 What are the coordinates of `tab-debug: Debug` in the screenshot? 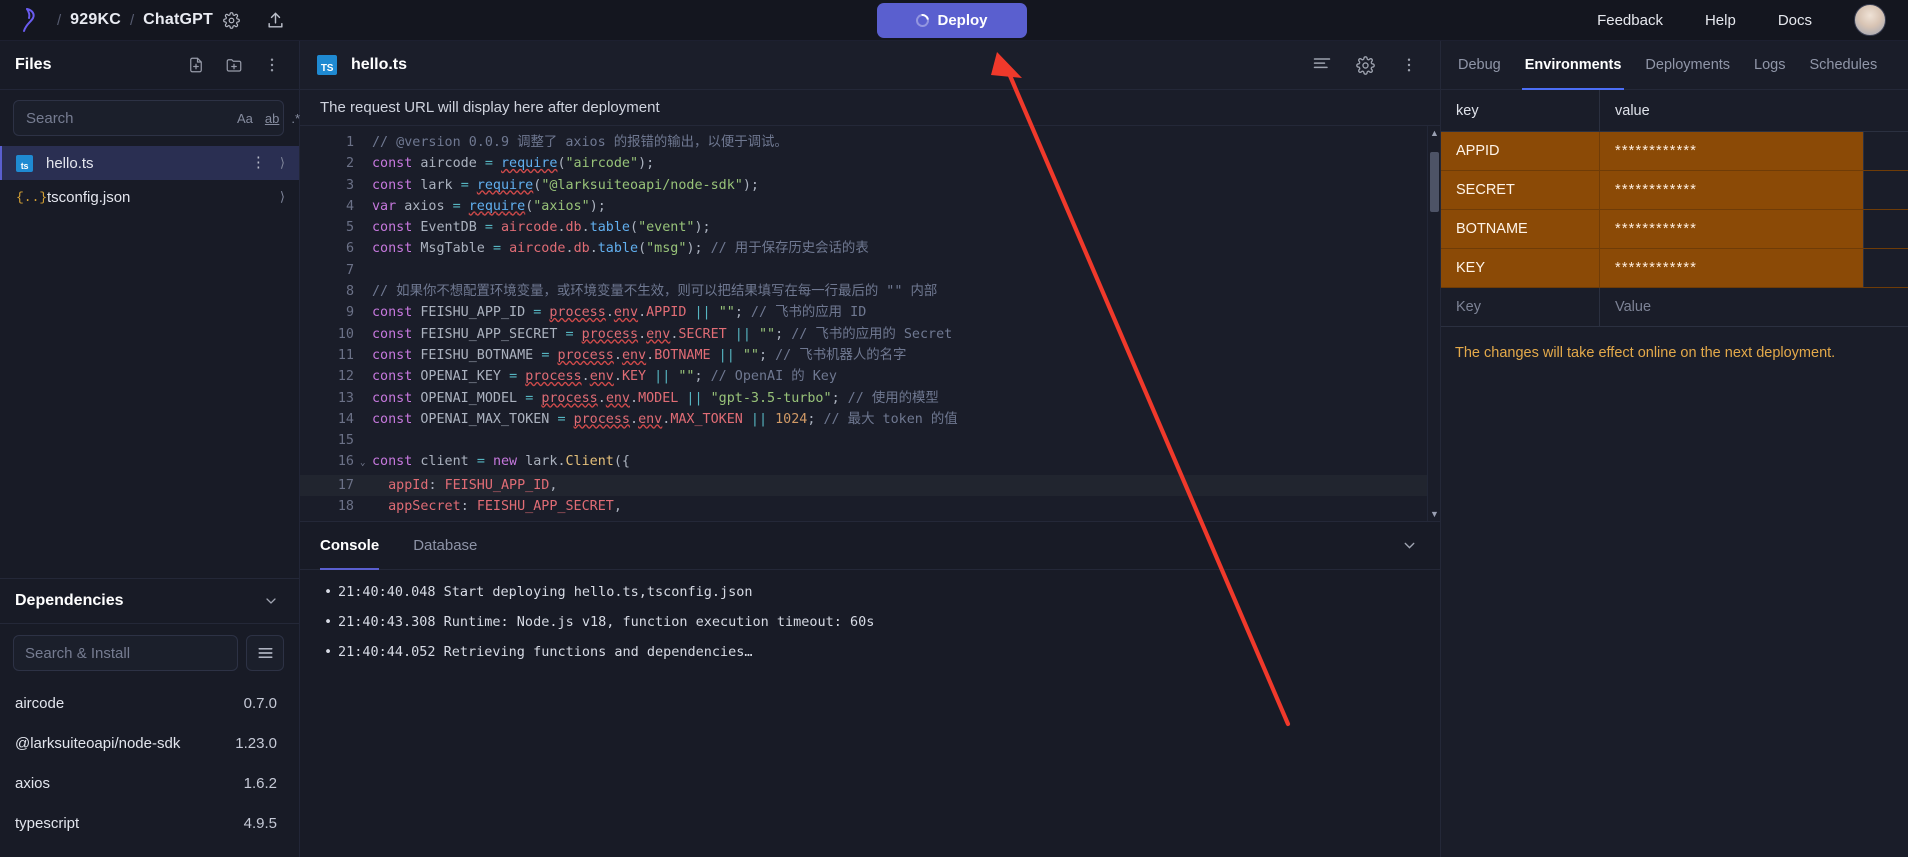 It's located at (1479, 65).